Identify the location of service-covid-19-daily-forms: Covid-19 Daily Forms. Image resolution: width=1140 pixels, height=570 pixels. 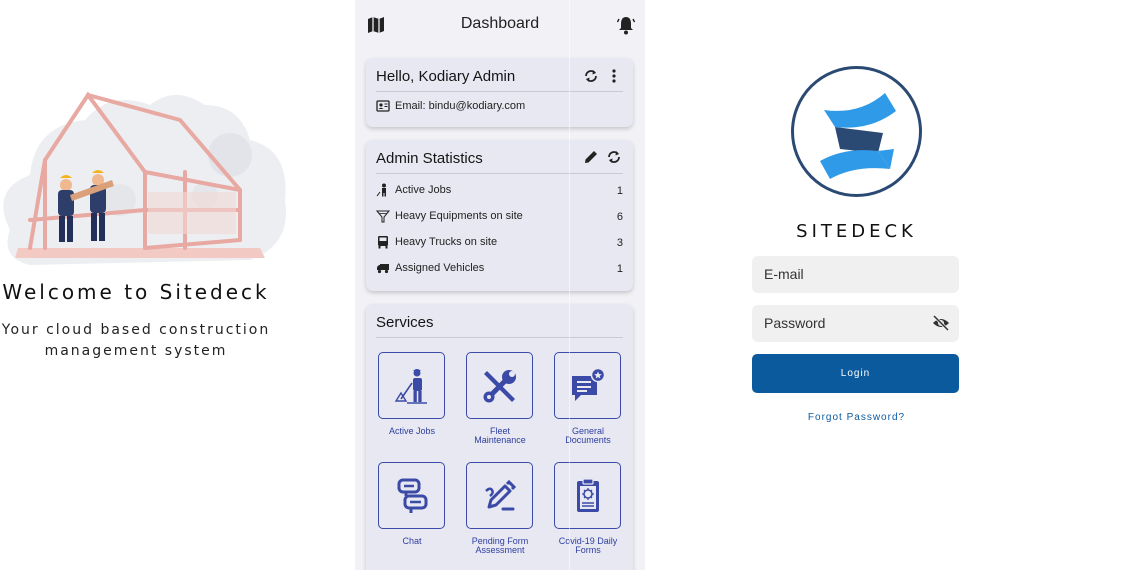
(582, 512).